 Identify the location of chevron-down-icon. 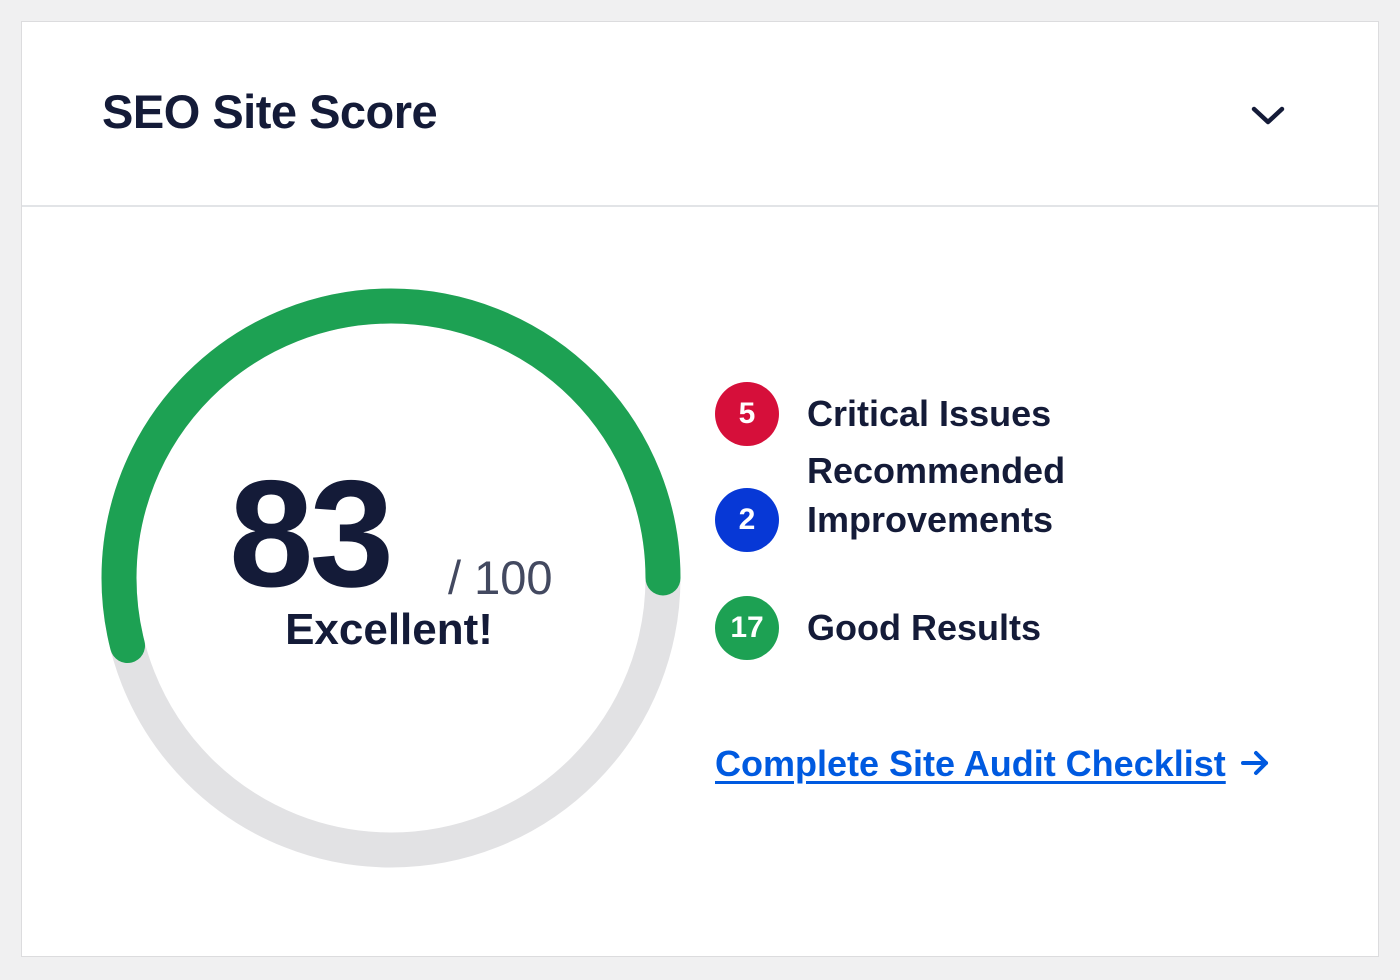
(1268, 115).